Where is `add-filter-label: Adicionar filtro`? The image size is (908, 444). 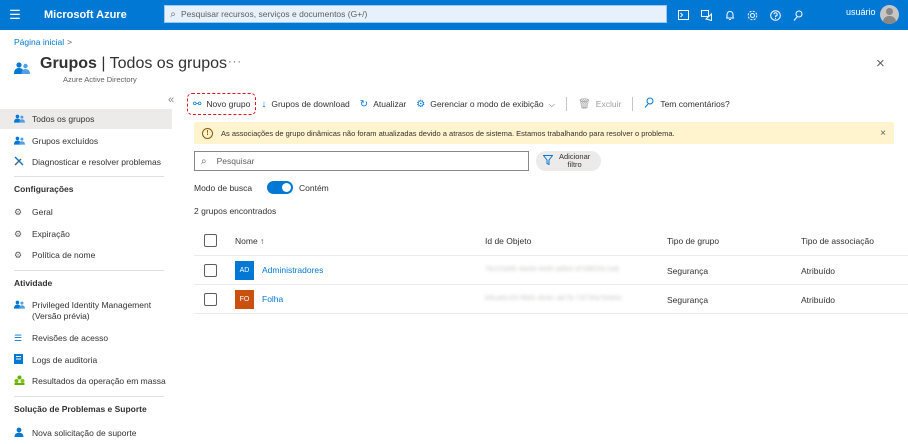 add-filter-label: Adicionar filtro is located at coordinates (574, 161).